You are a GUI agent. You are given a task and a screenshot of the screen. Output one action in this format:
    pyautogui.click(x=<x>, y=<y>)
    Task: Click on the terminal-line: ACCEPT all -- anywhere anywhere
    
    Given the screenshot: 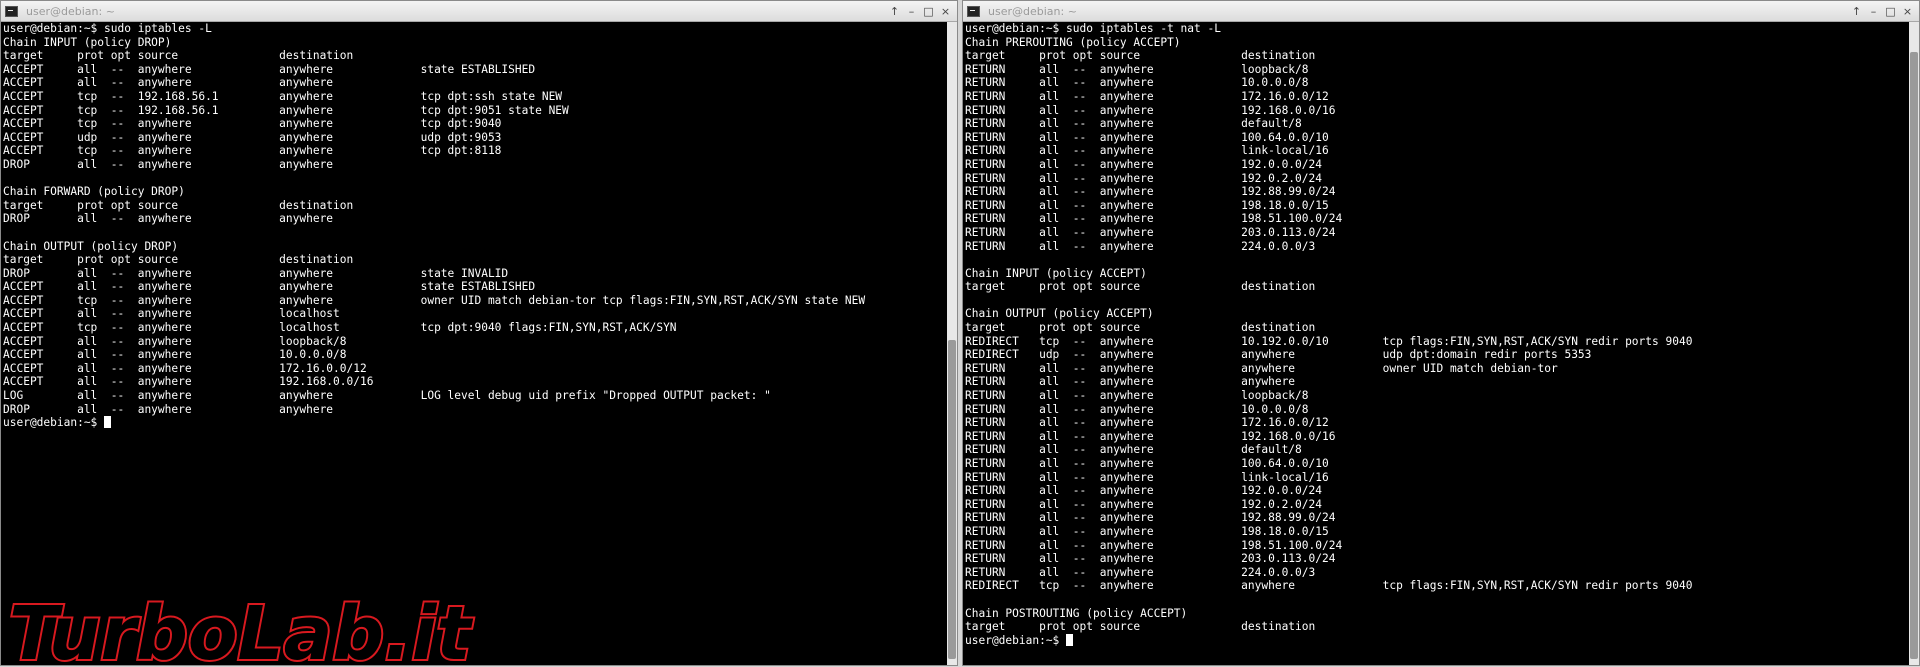 What is the action you would take?
    pyautogui.click(x=168, y=83)
    